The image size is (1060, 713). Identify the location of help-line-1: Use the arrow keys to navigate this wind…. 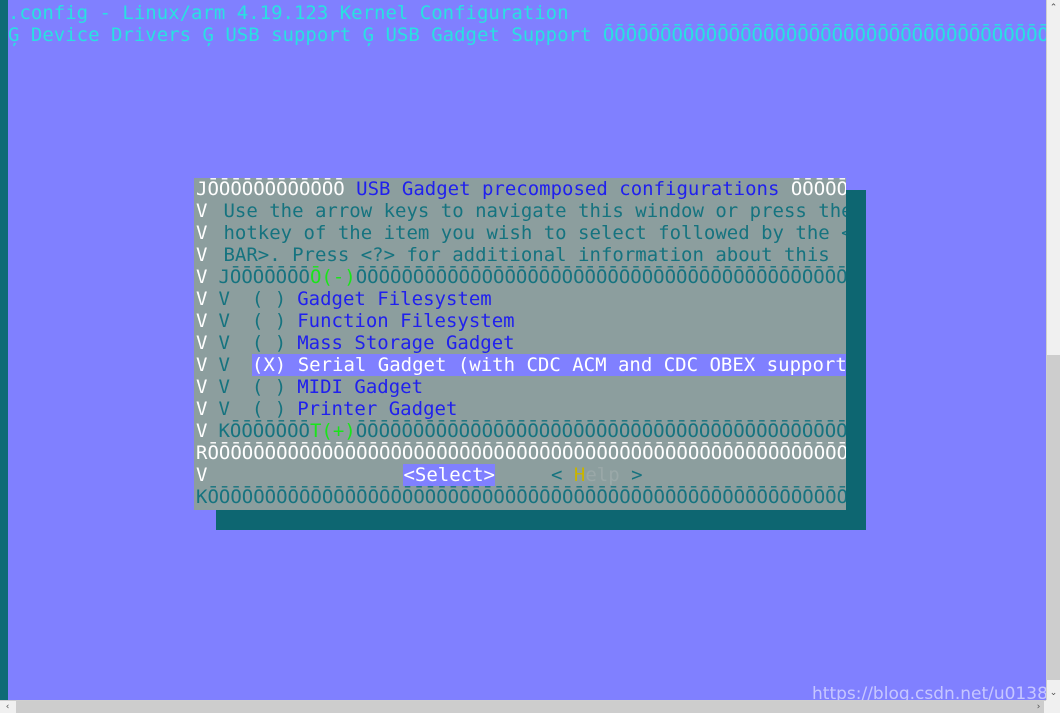
(534, 211).